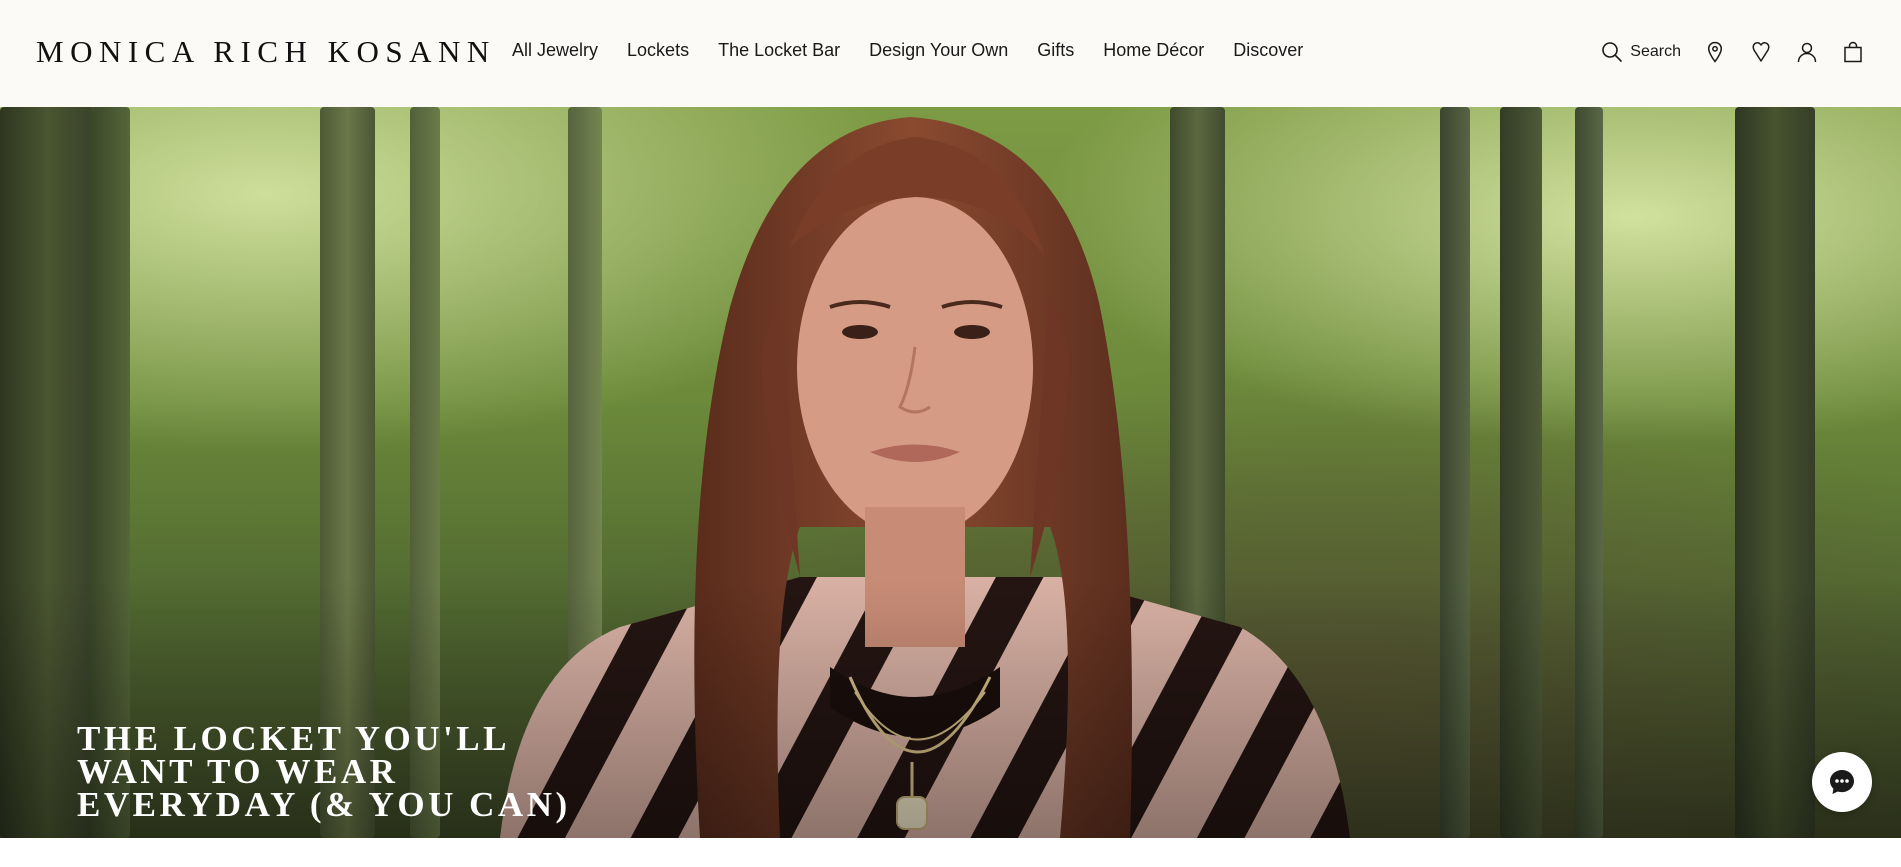 Image resolution: width=1901 pixels, height=867 pixels. Describe the element at coordinates (1055, 50) in the screenshot. I see `nav-item-gifts: Gifts` at that location.